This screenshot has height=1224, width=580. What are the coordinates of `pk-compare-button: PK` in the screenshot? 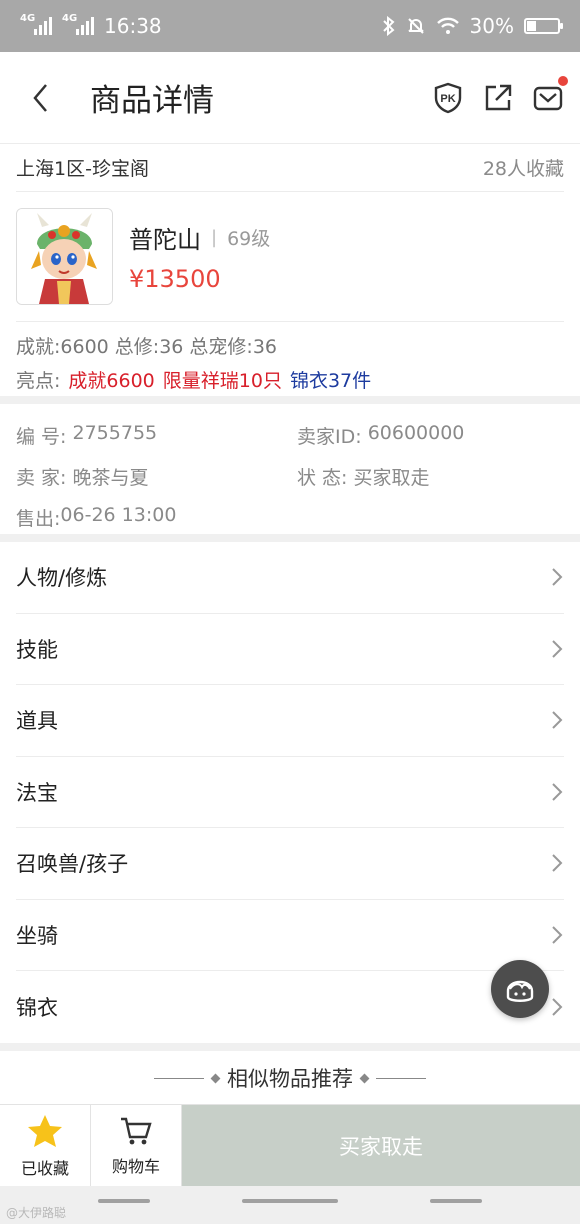 It's located at (448, 98).